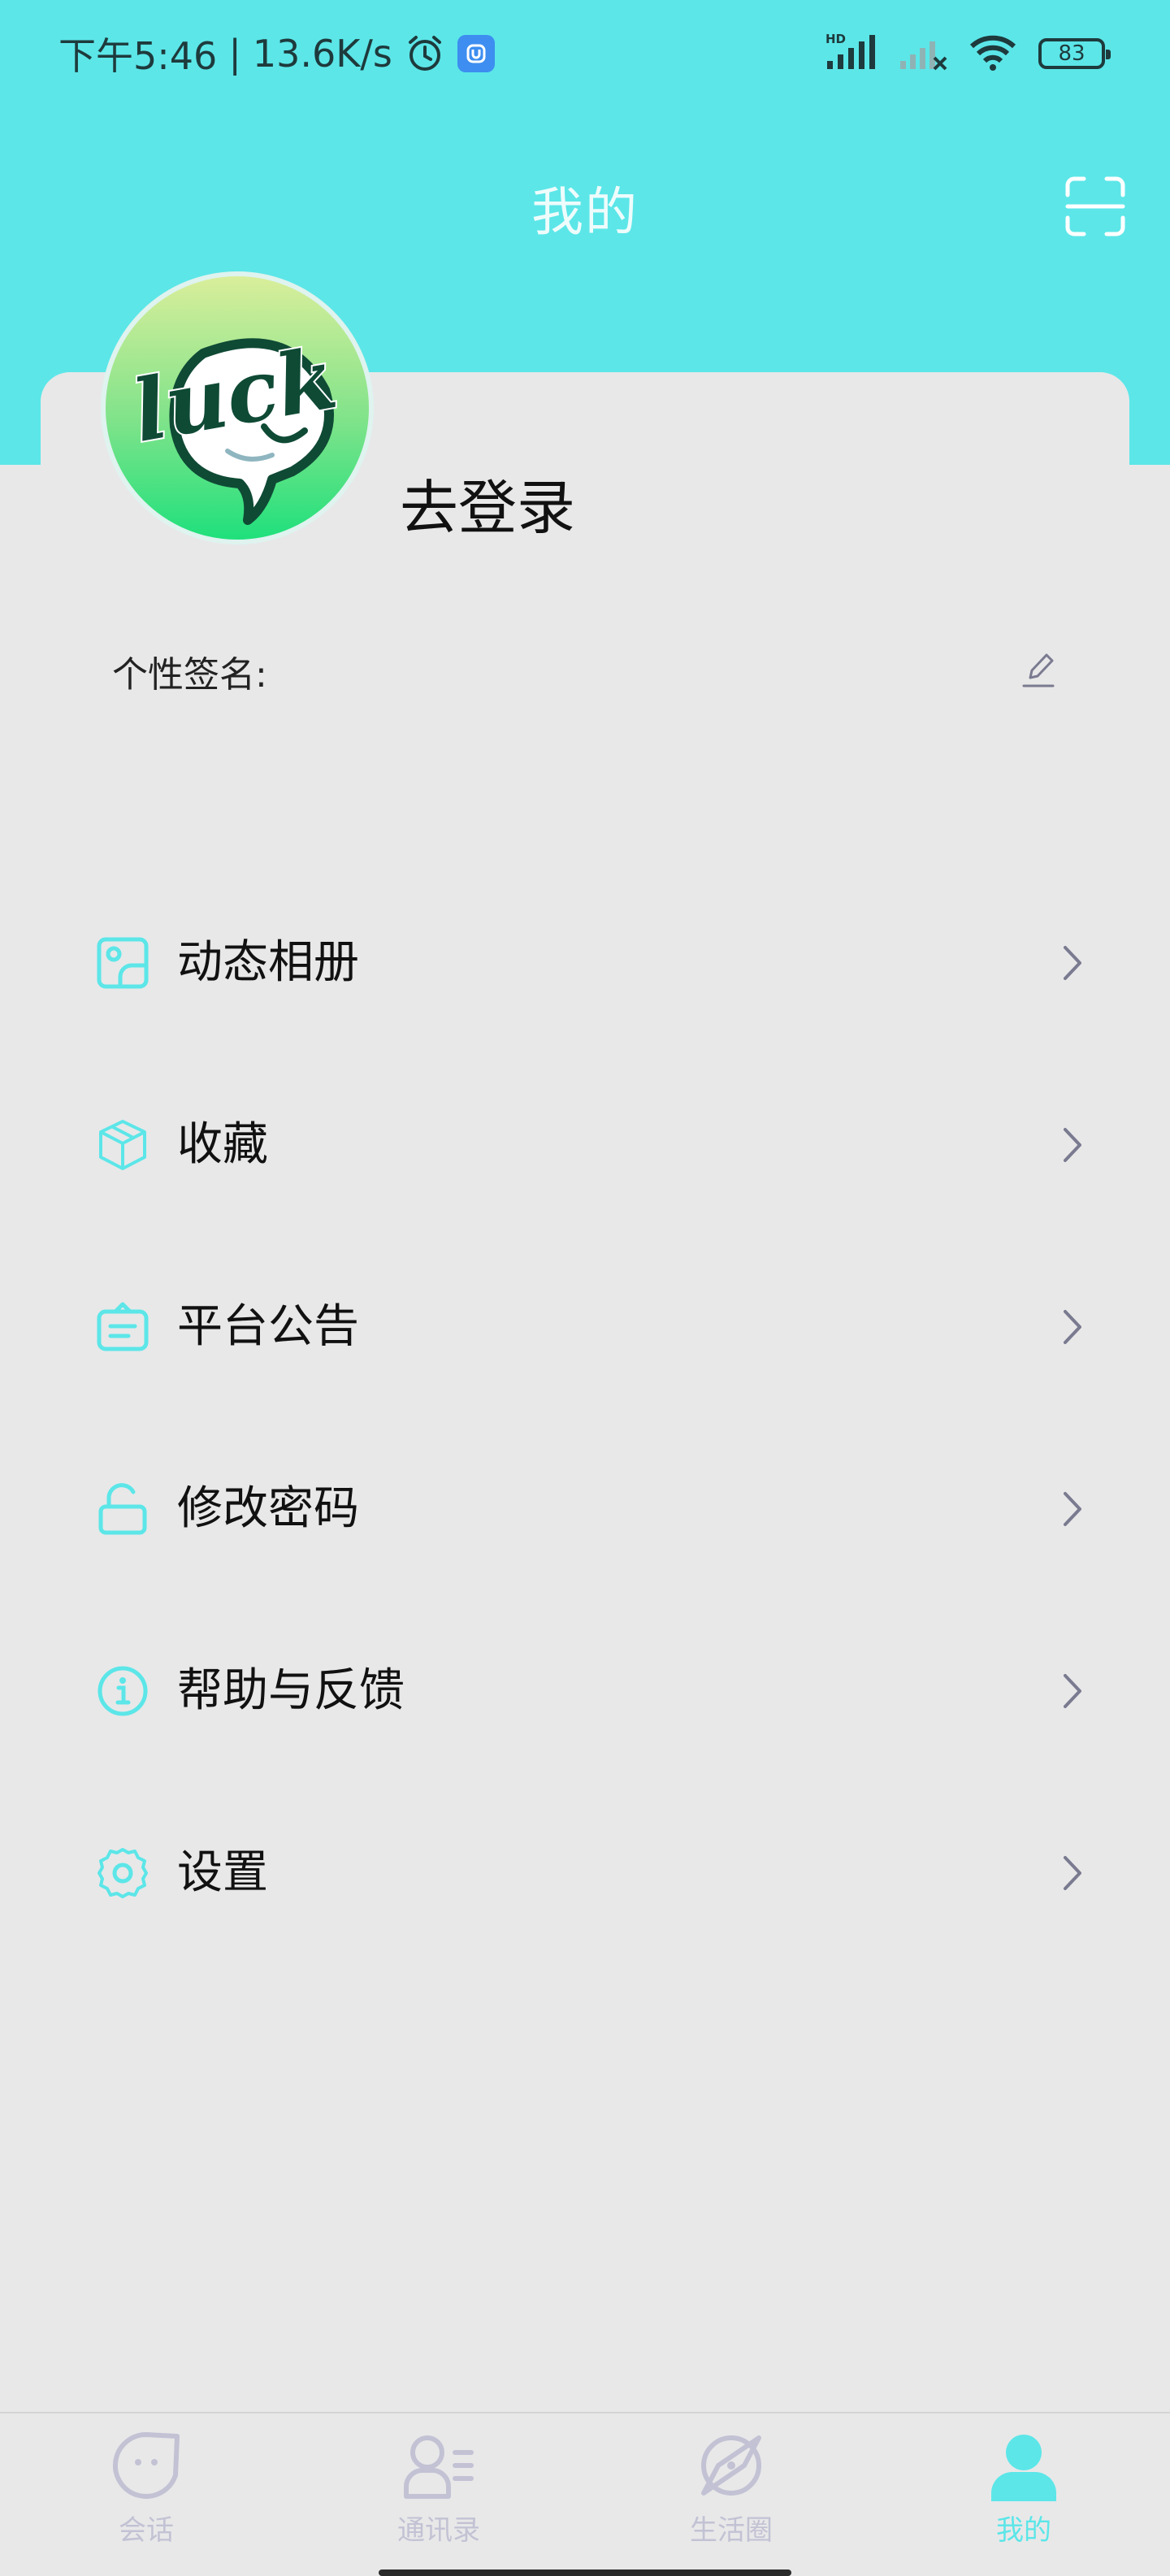 This screenshot has width=1170, height=2576. I want to click on menu-item-announcements: 平台公告, so click(585, 1325).